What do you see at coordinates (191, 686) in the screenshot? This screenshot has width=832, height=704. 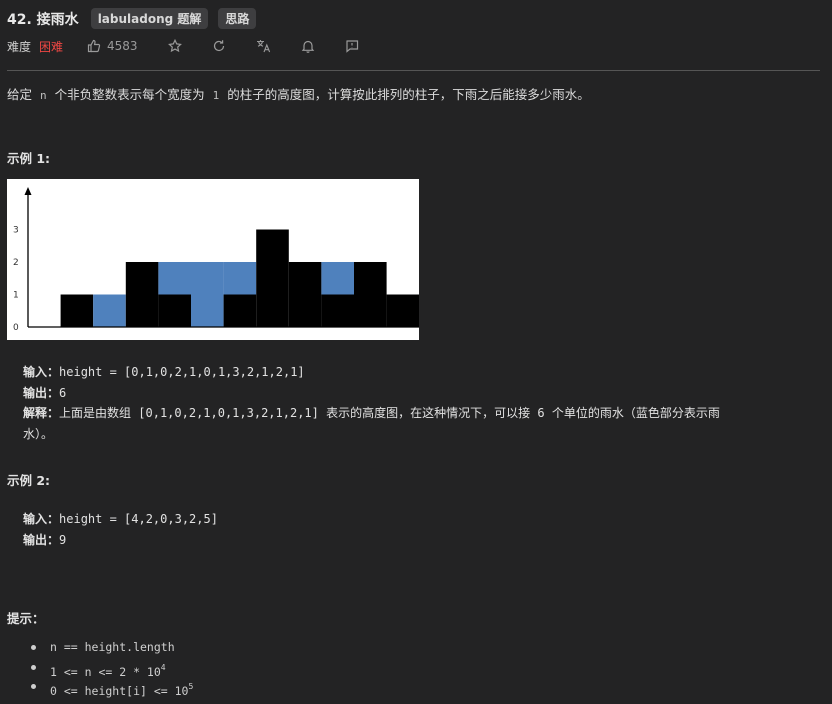 I see `constraint-3-exp: 5` at bounding box center [191, 686].